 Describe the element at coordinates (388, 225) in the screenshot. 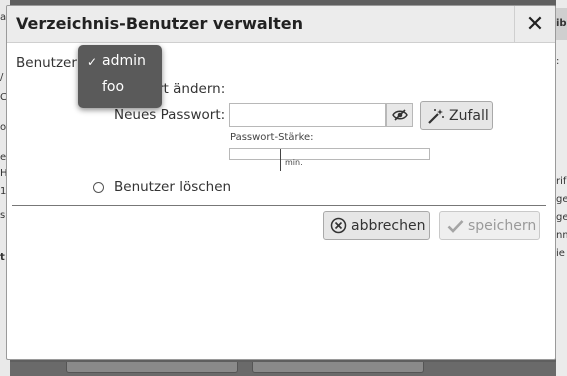

I see `cancel-button-label: abbrechen` at that location.